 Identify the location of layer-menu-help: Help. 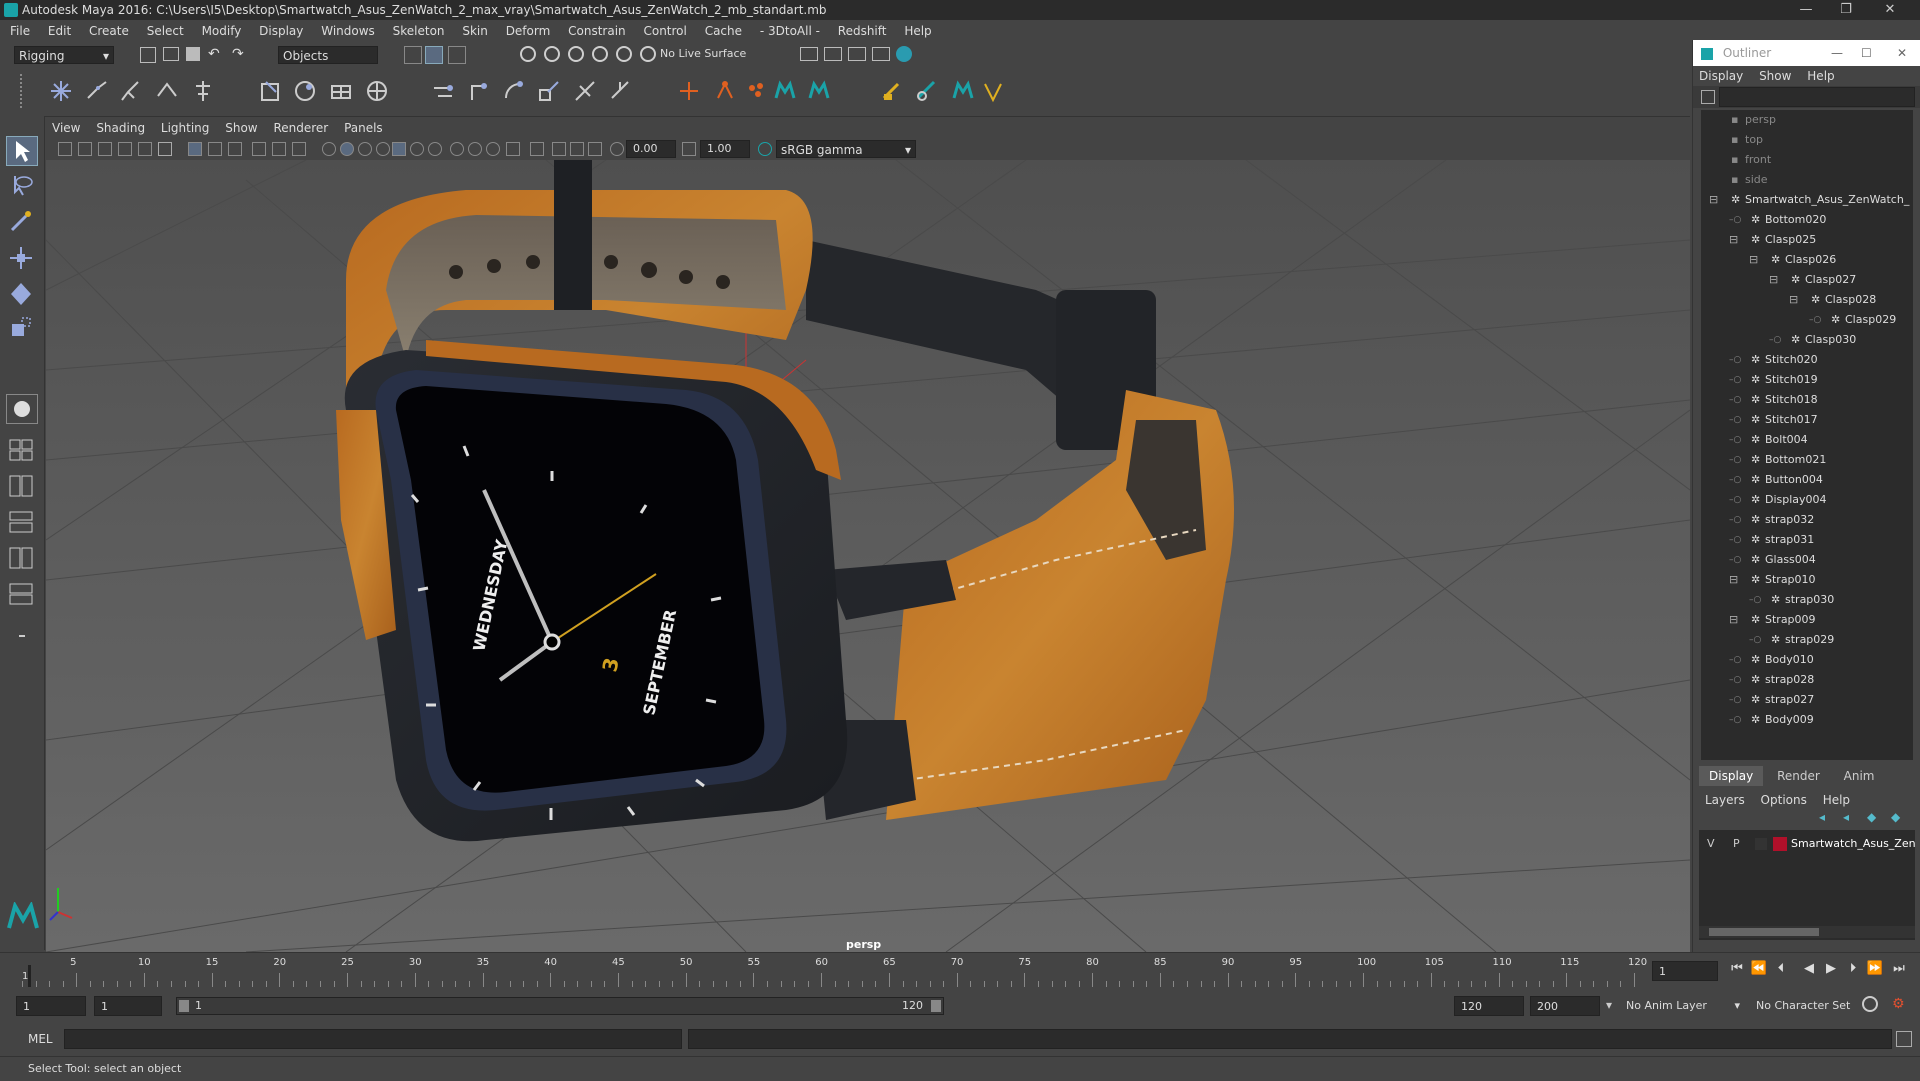
(1836, 800).